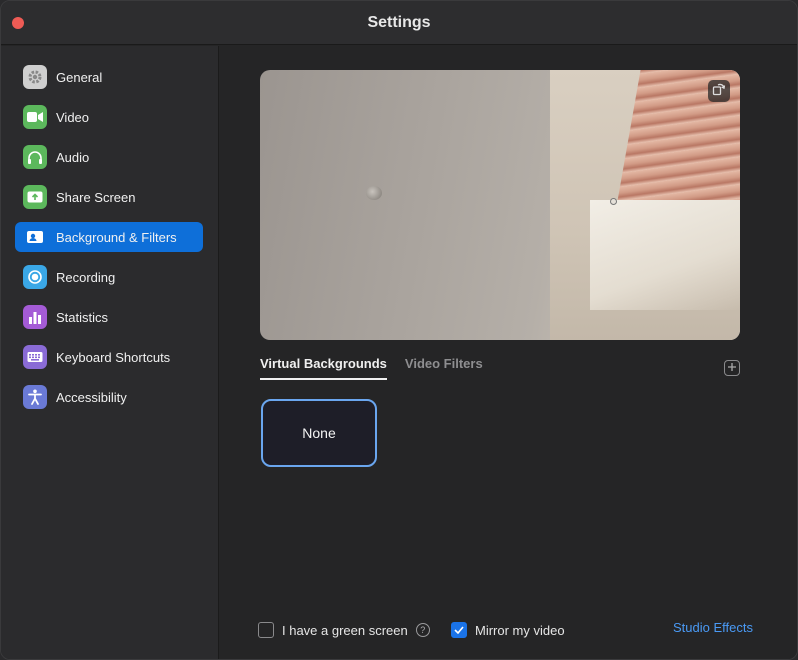  What do you see at coordinates (444, 368) in the screenshot?
I see `tab-video-filters: Video Filters` at bounding box center [444, 368].